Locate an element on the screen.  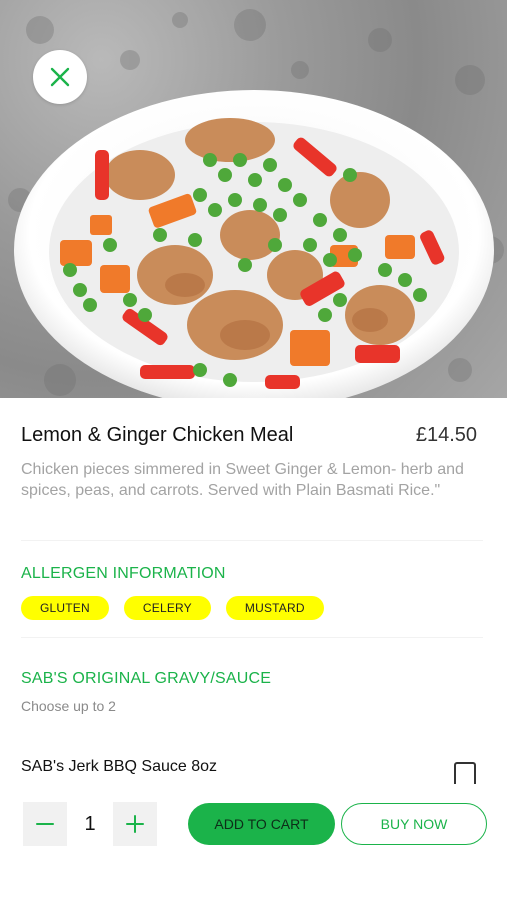
allergen-chip: MUSTARD is located at coordinates (274, 608).